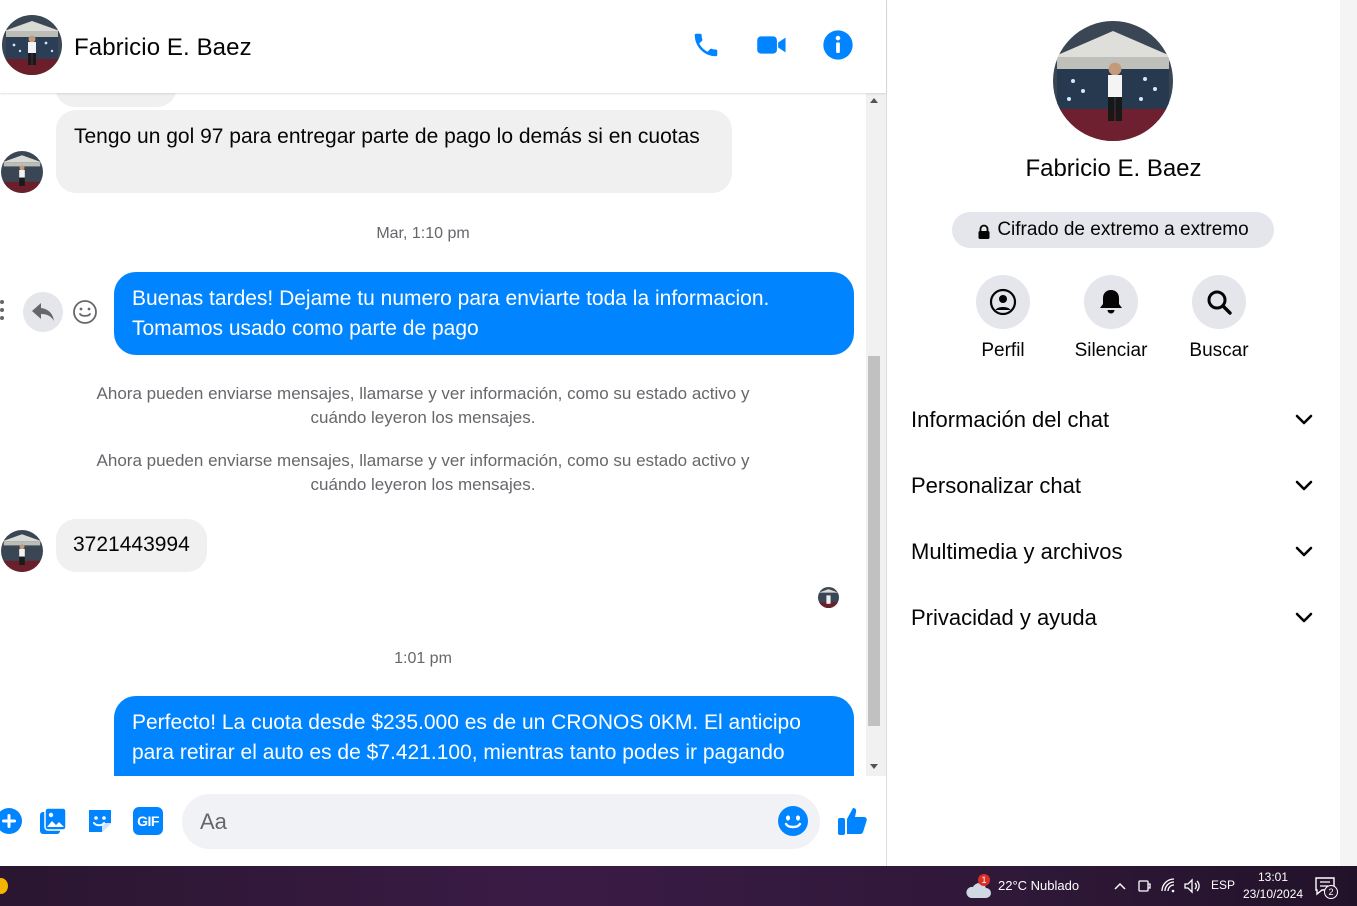 This screenshot has height=906, width=1357. I want to click on incoming-message-bubble: 3721443994, so click(131, 545).